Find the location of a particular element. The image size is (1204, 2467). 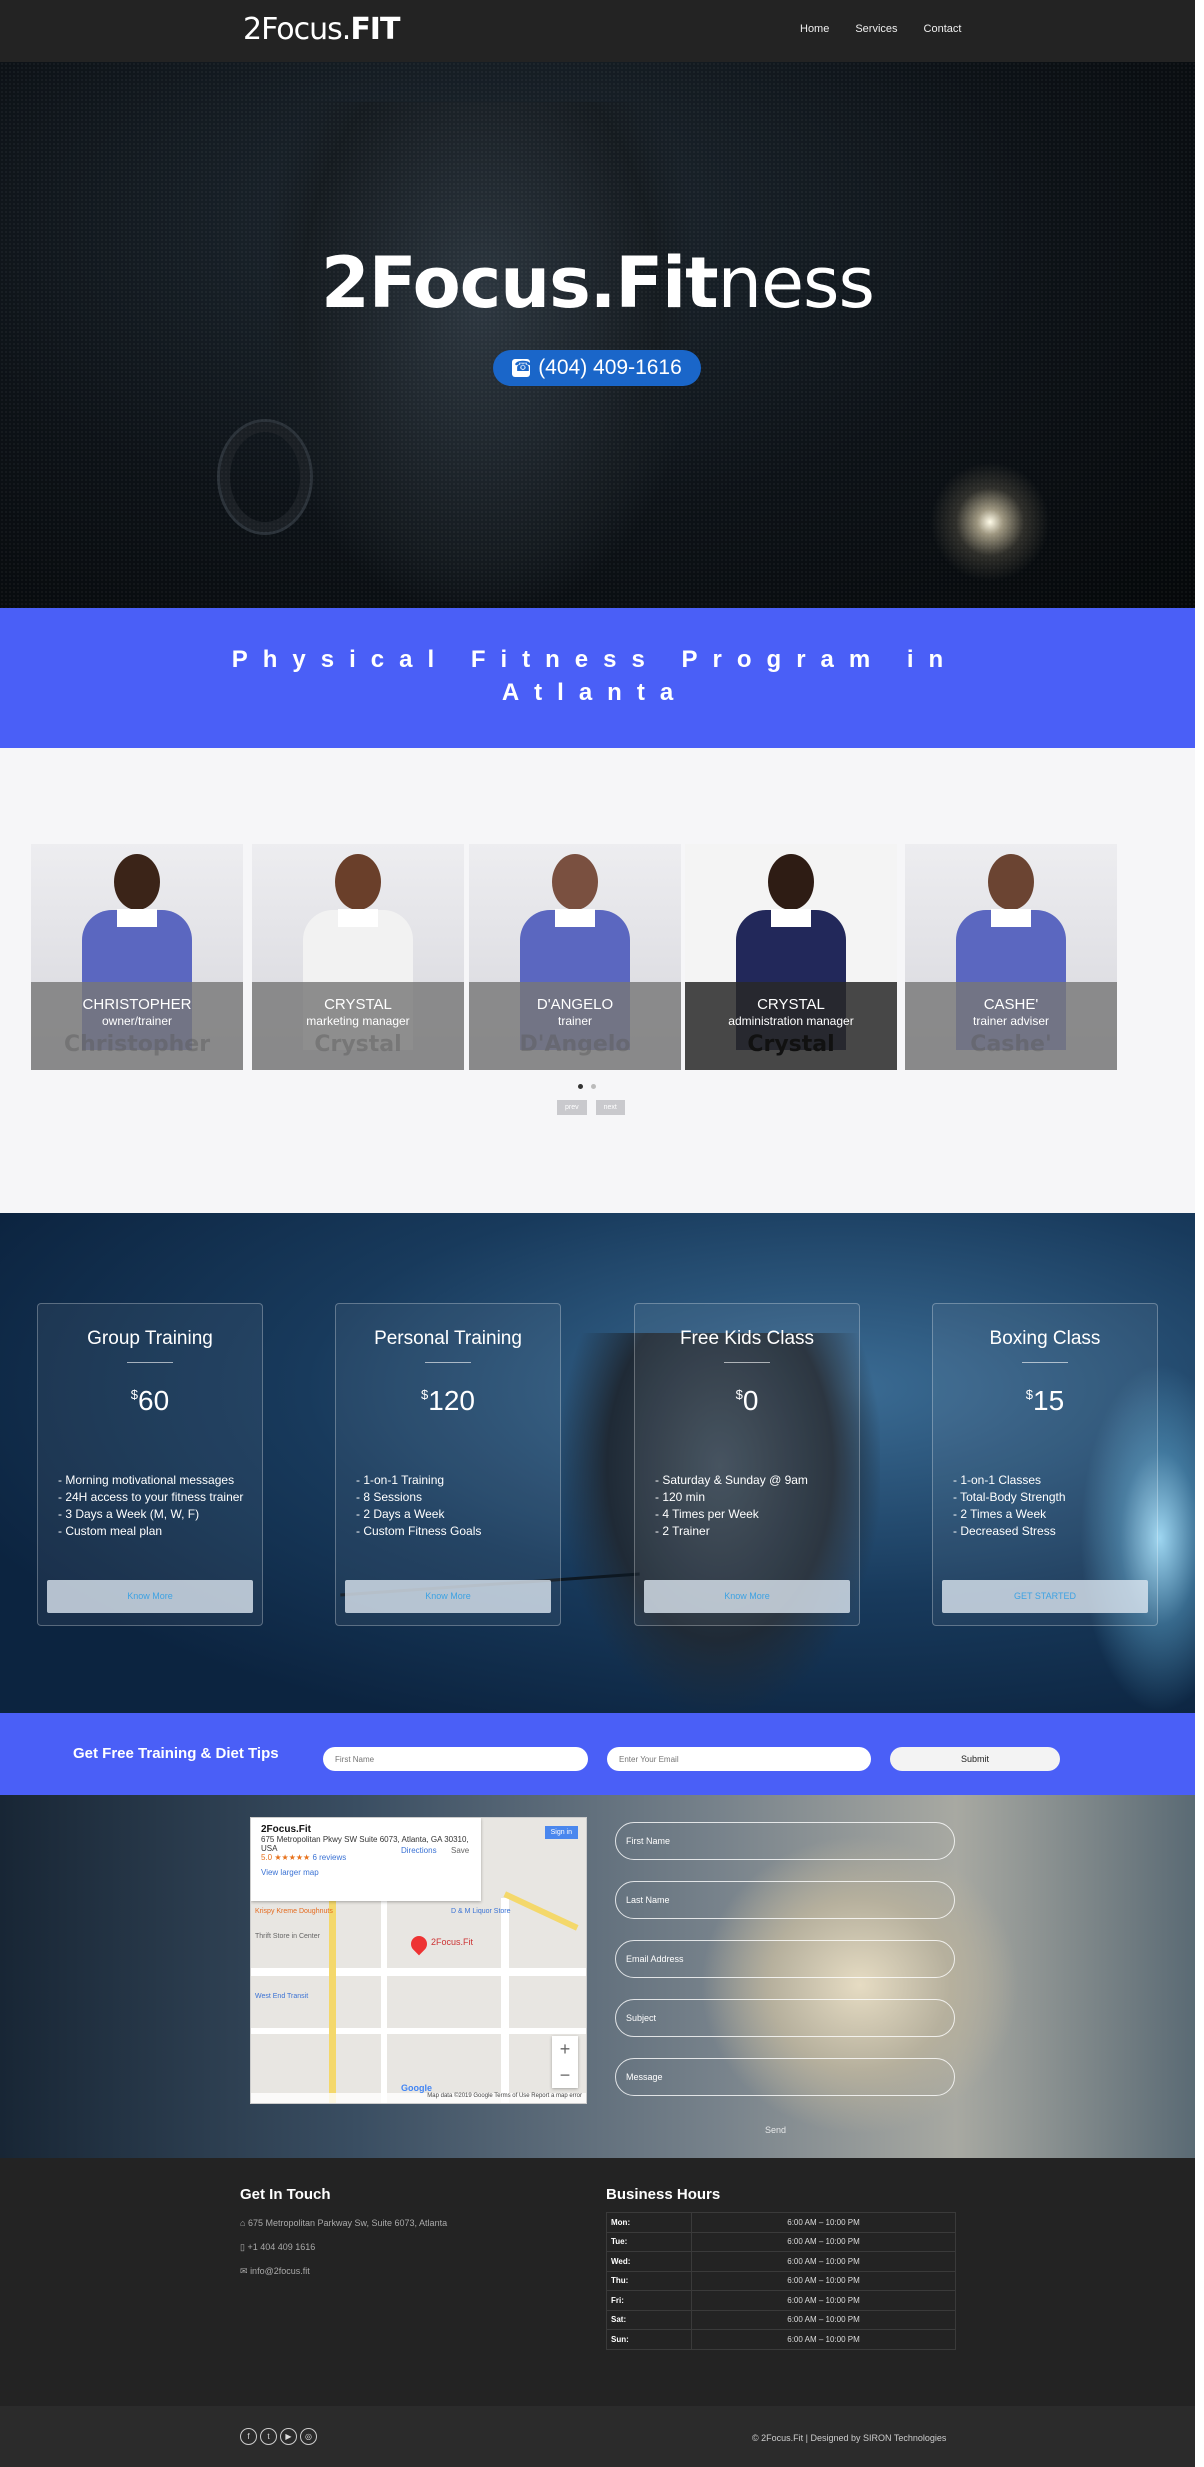

table-row: Fri: 6:00 AM – 10:00 PM is located at coordinates (781, 2300).